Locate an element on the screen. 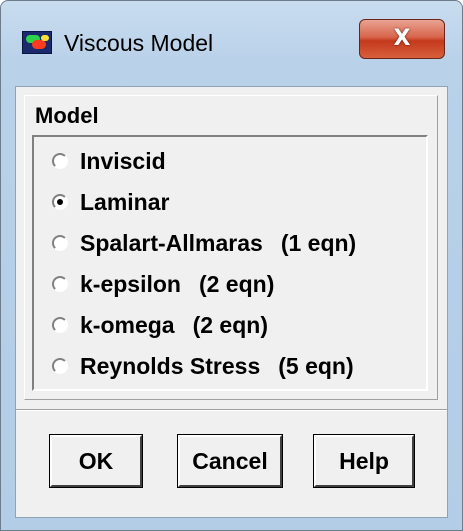  radio-button-checked is located at coordinates (60, 202).